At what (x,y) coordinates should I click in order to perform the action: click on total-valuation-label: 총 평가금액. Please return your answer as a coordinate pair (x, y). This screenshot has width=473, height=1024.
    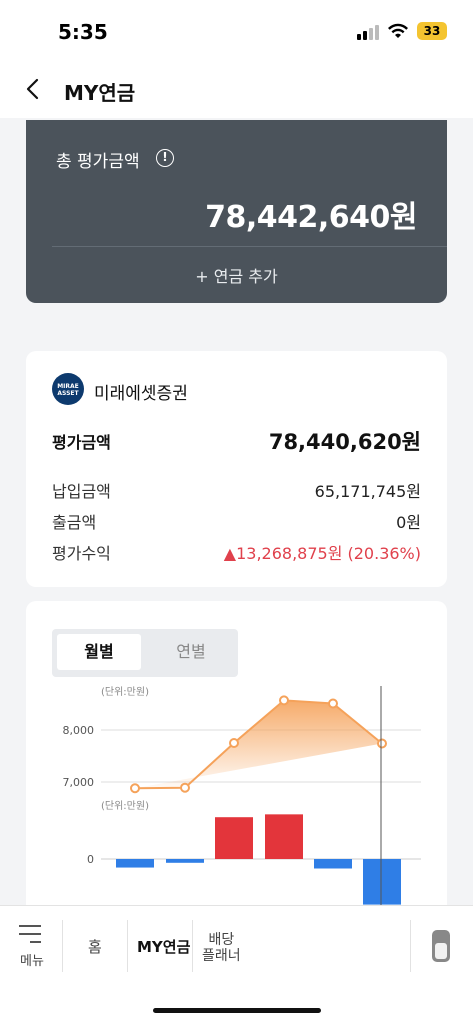
    Looking at the image, I should click on (98, 162).